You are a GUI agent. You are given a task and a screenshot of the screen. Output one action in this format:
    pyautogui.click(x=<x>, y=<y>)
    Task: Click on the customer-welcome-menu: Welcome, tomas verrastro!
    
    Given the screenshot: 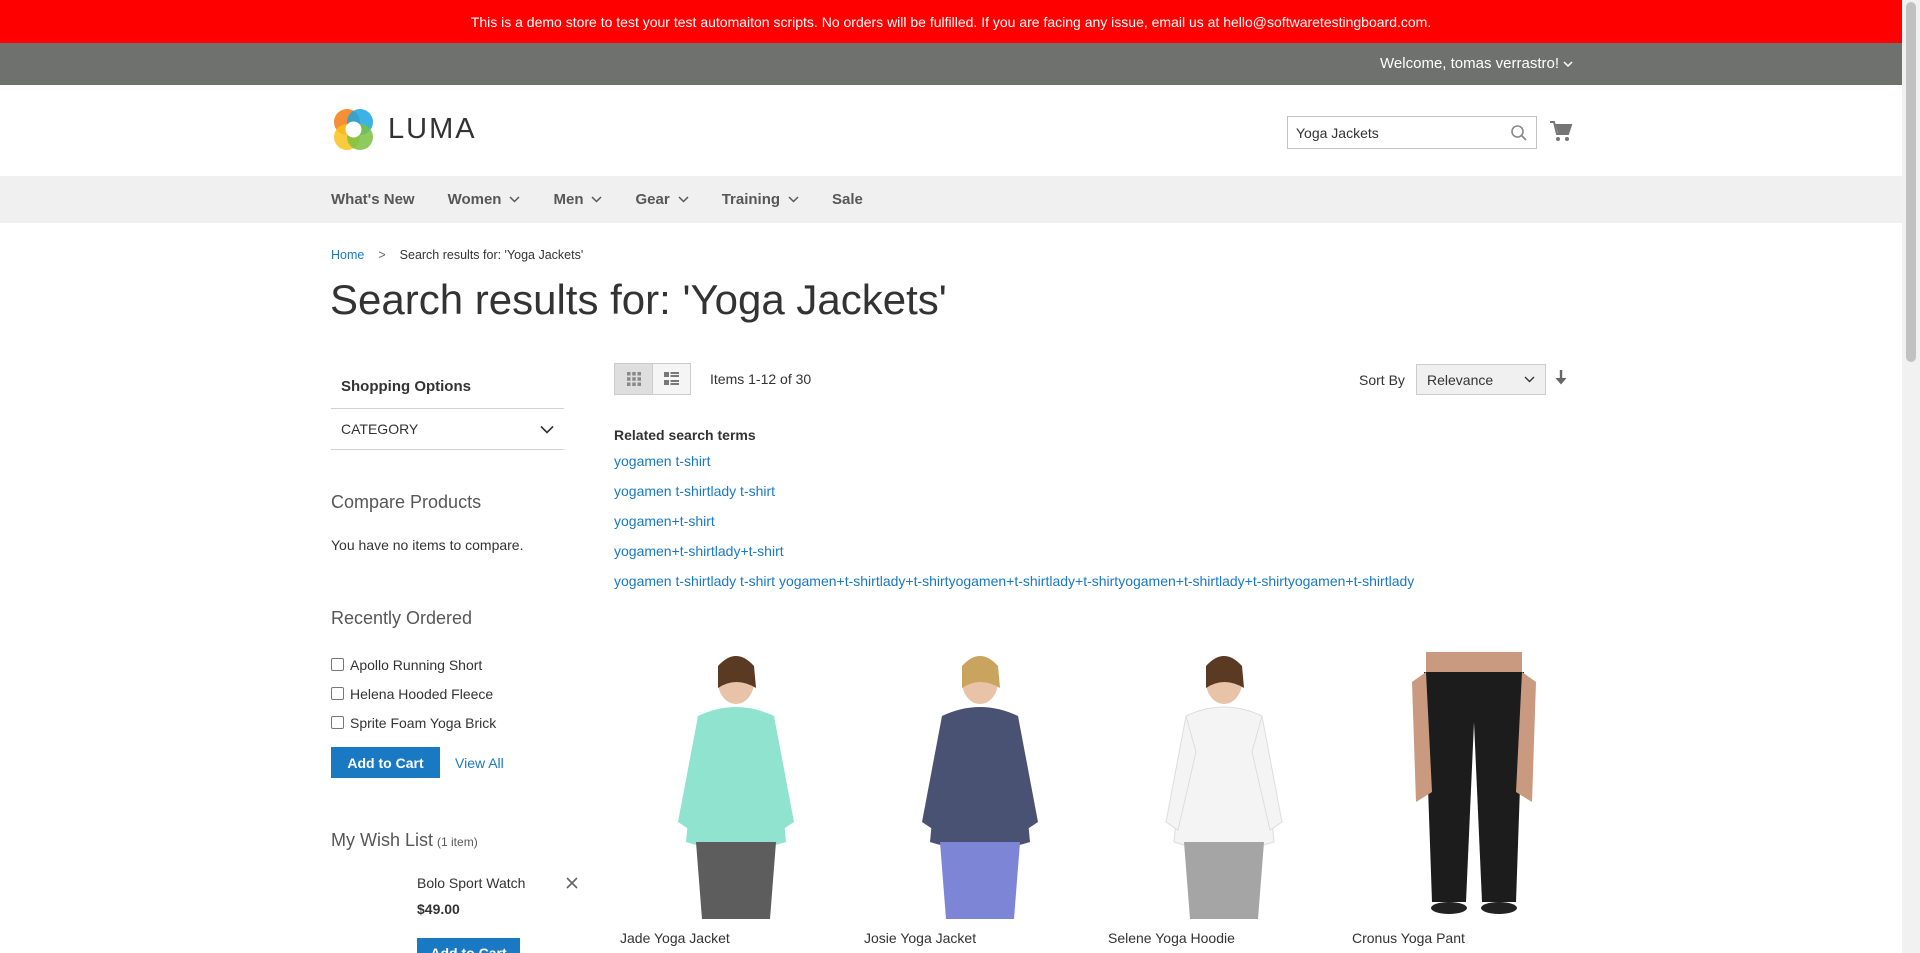 What is the action you would take?
    pyautogui.click(x=1476, y=63)
    